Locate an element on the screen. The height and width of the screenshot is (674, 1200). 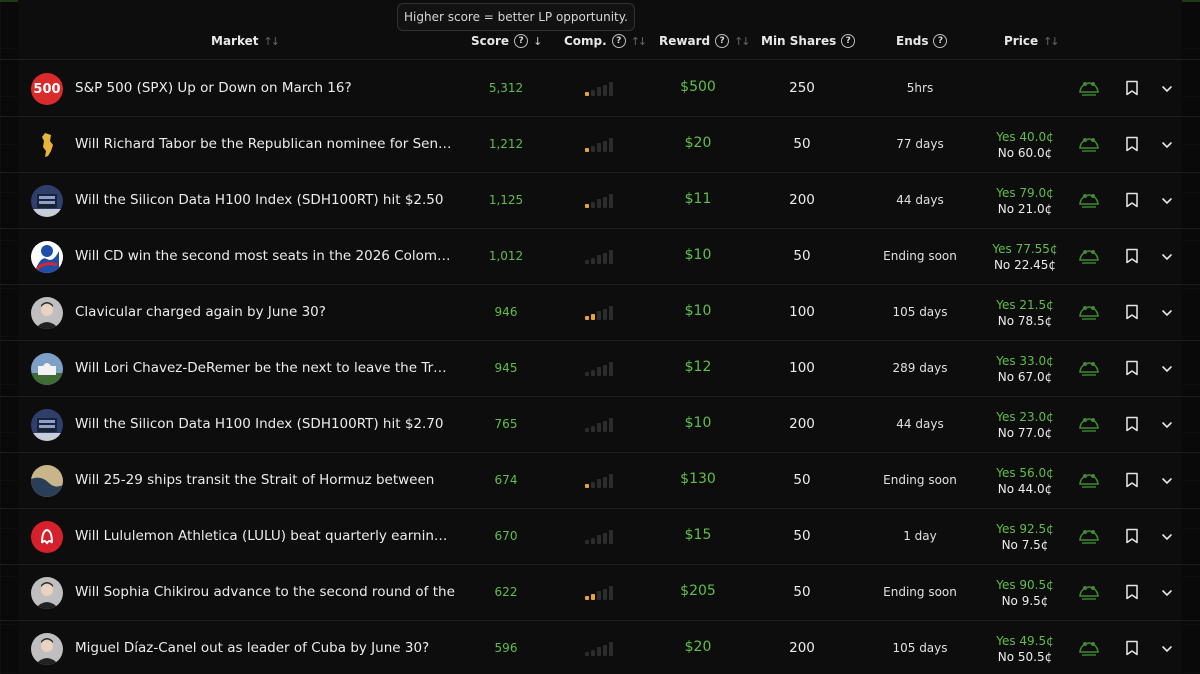
column-price: Price ↑↓ is located at coordinates (1032, 41).